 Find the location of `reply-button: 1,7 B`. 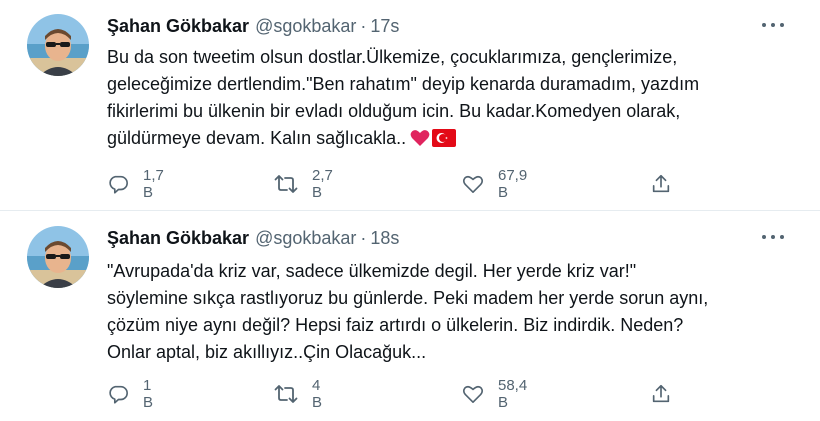

reply-button: 1,7 B is located at coordinates (135, 184).